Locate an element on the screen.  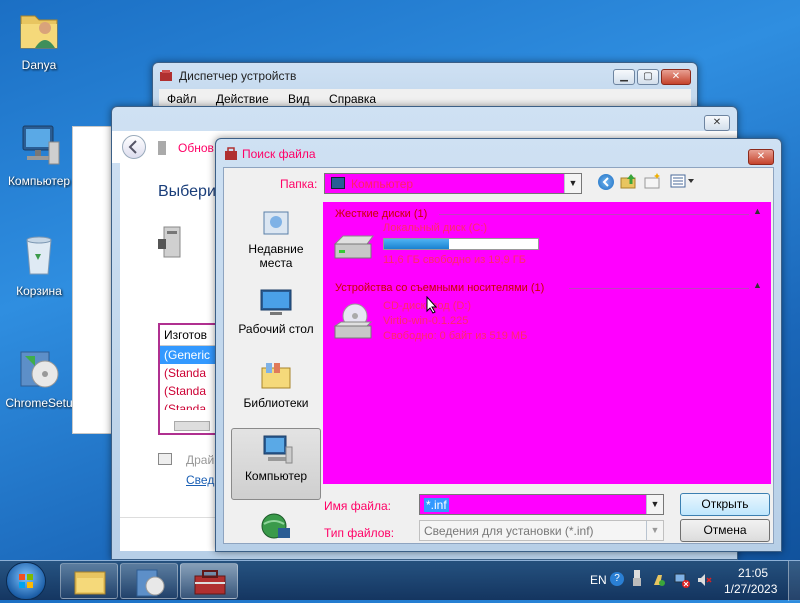
filetype-label: Тип файлов: is located at coordinates (359, 533).